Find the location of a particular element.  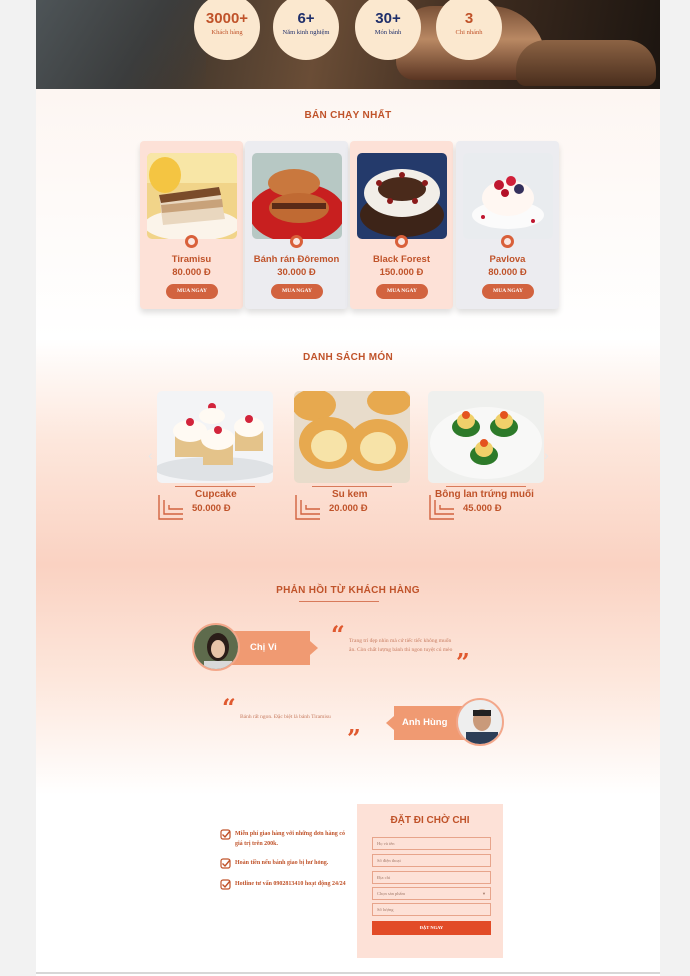

product-name: Pavlova is located at coordinates (507, 259).